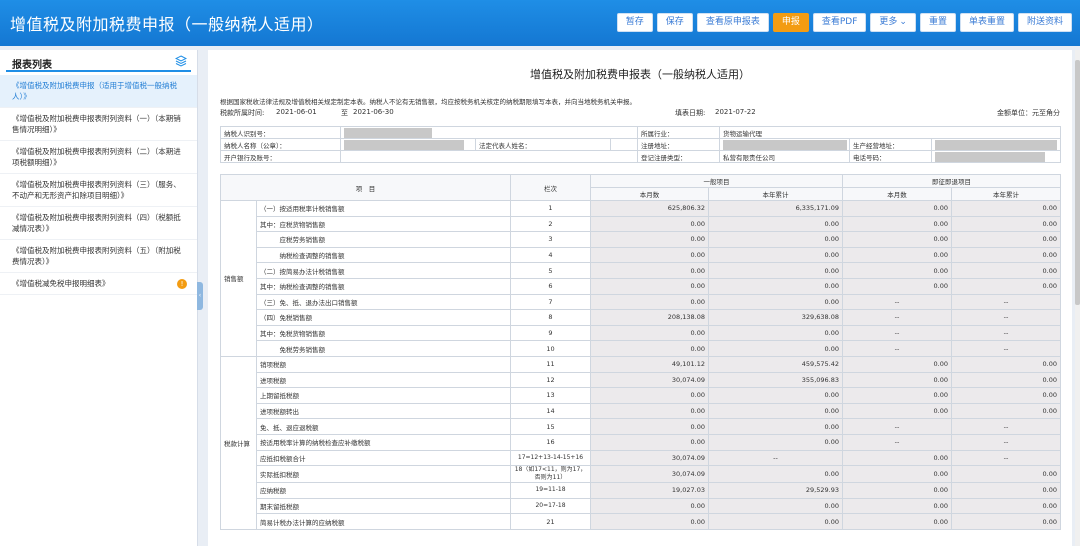  I want to click on sidebar-item: 《增值税及附加税费申报表附列资料（四）（税额抵减情况表）》, so click(98, 223).